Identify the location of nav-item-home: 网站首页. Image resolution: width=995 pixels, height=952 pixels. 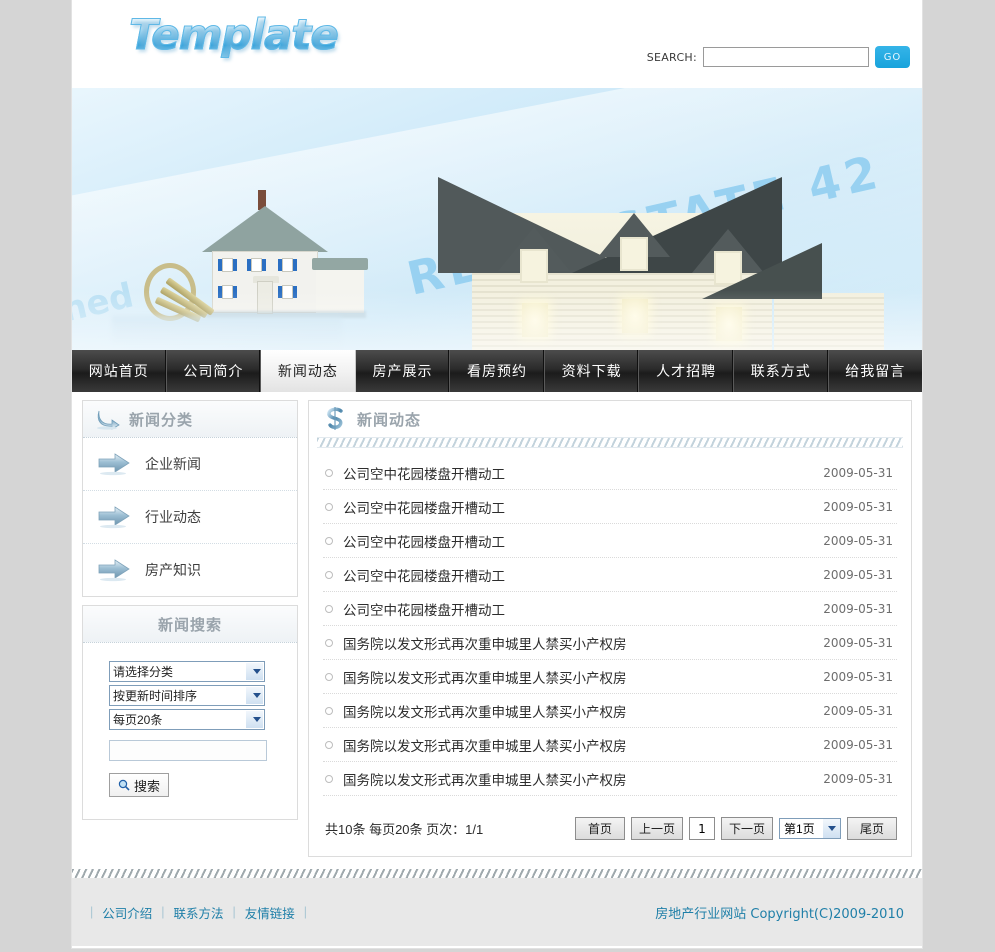
(119, 371).